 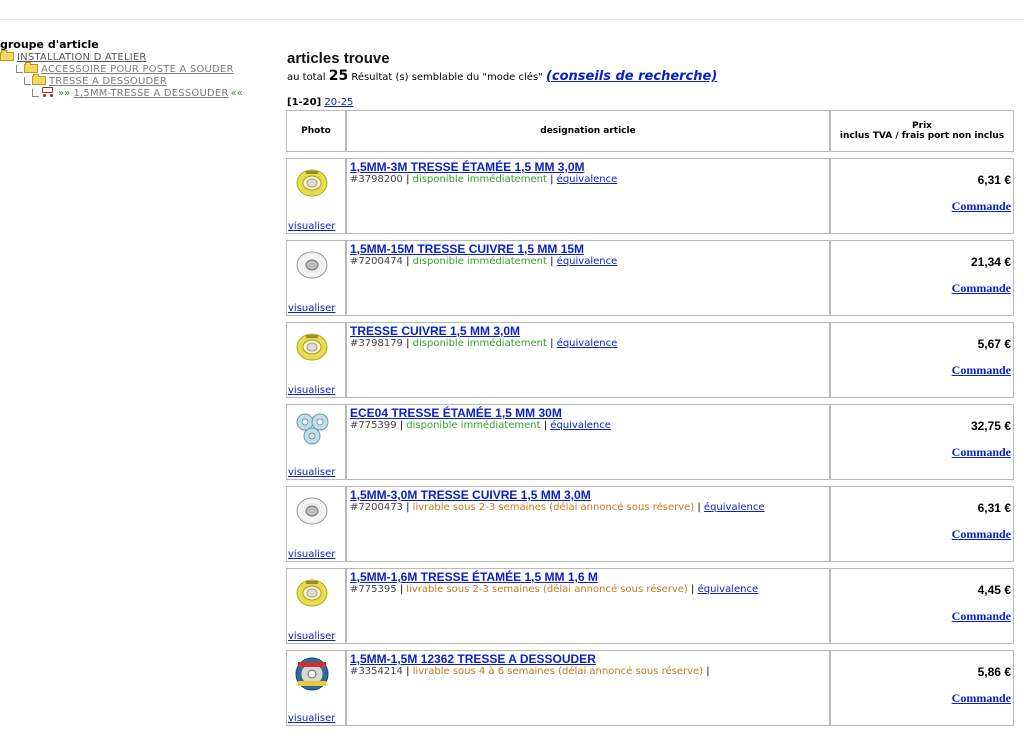 I want to click on price-cell: 5,67 € Commande, so click(x=922, y=360).